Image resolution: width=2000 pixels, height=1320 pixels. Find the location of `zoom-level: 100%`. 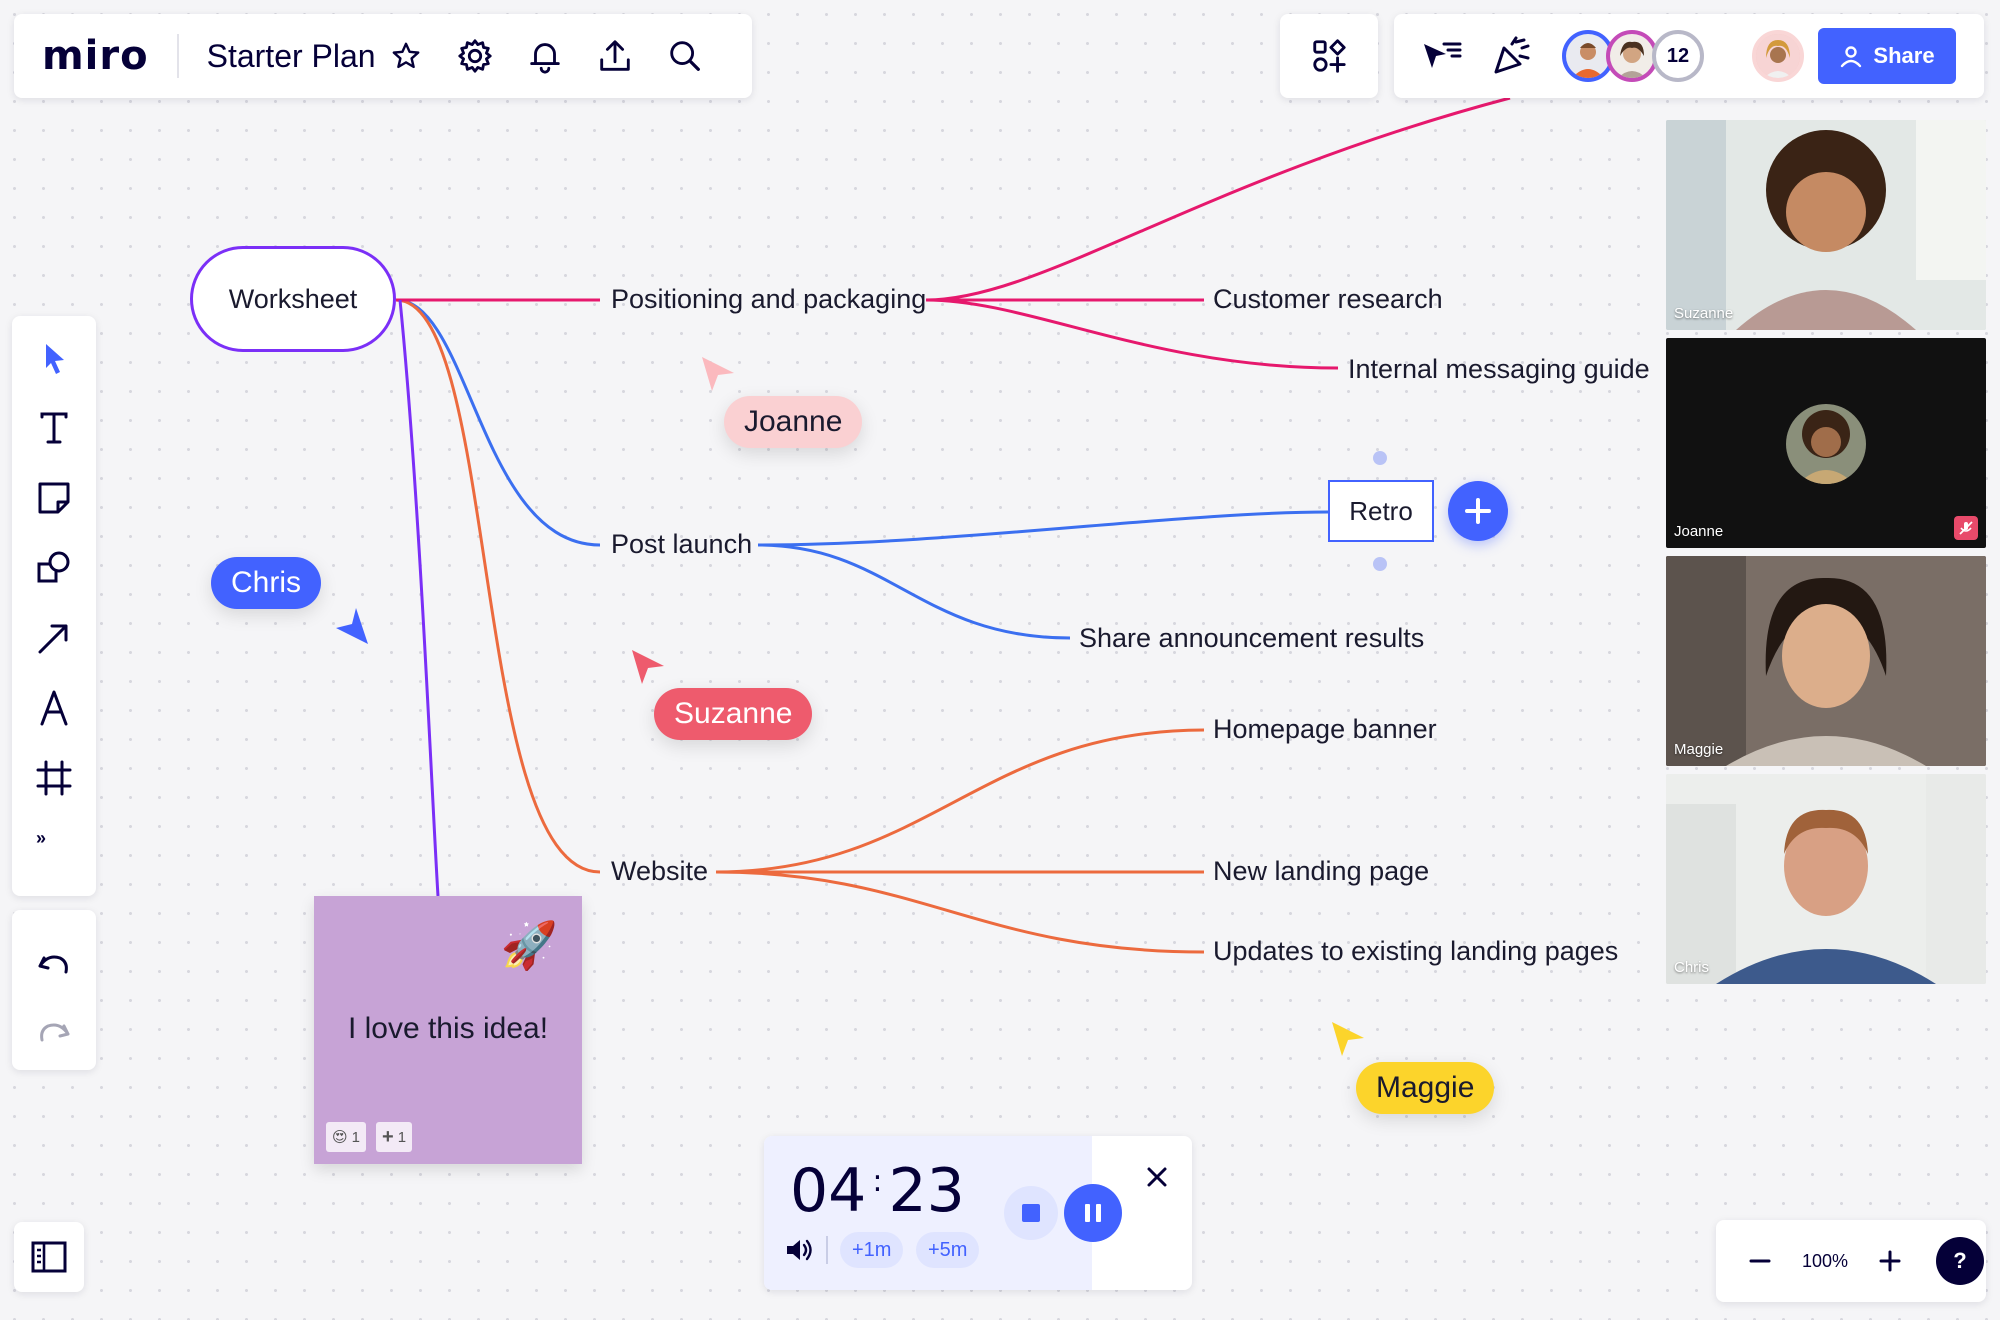

zoom-level: 100% is located at coordinates (1825, 1261).